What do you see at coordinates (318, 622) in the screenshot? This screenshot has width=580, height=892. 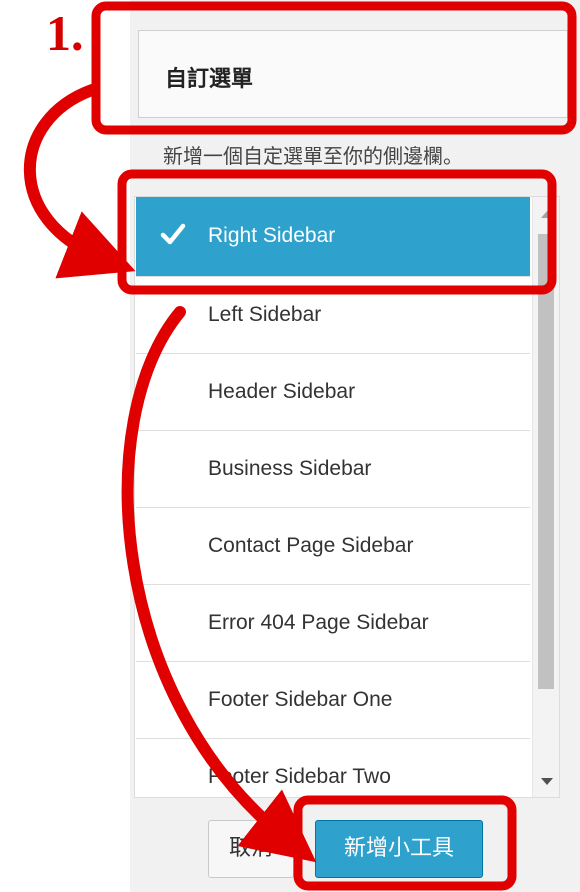 I see `sidebar-option-label: Error 404 Page Sidebar` at bounding box center [318, 622].